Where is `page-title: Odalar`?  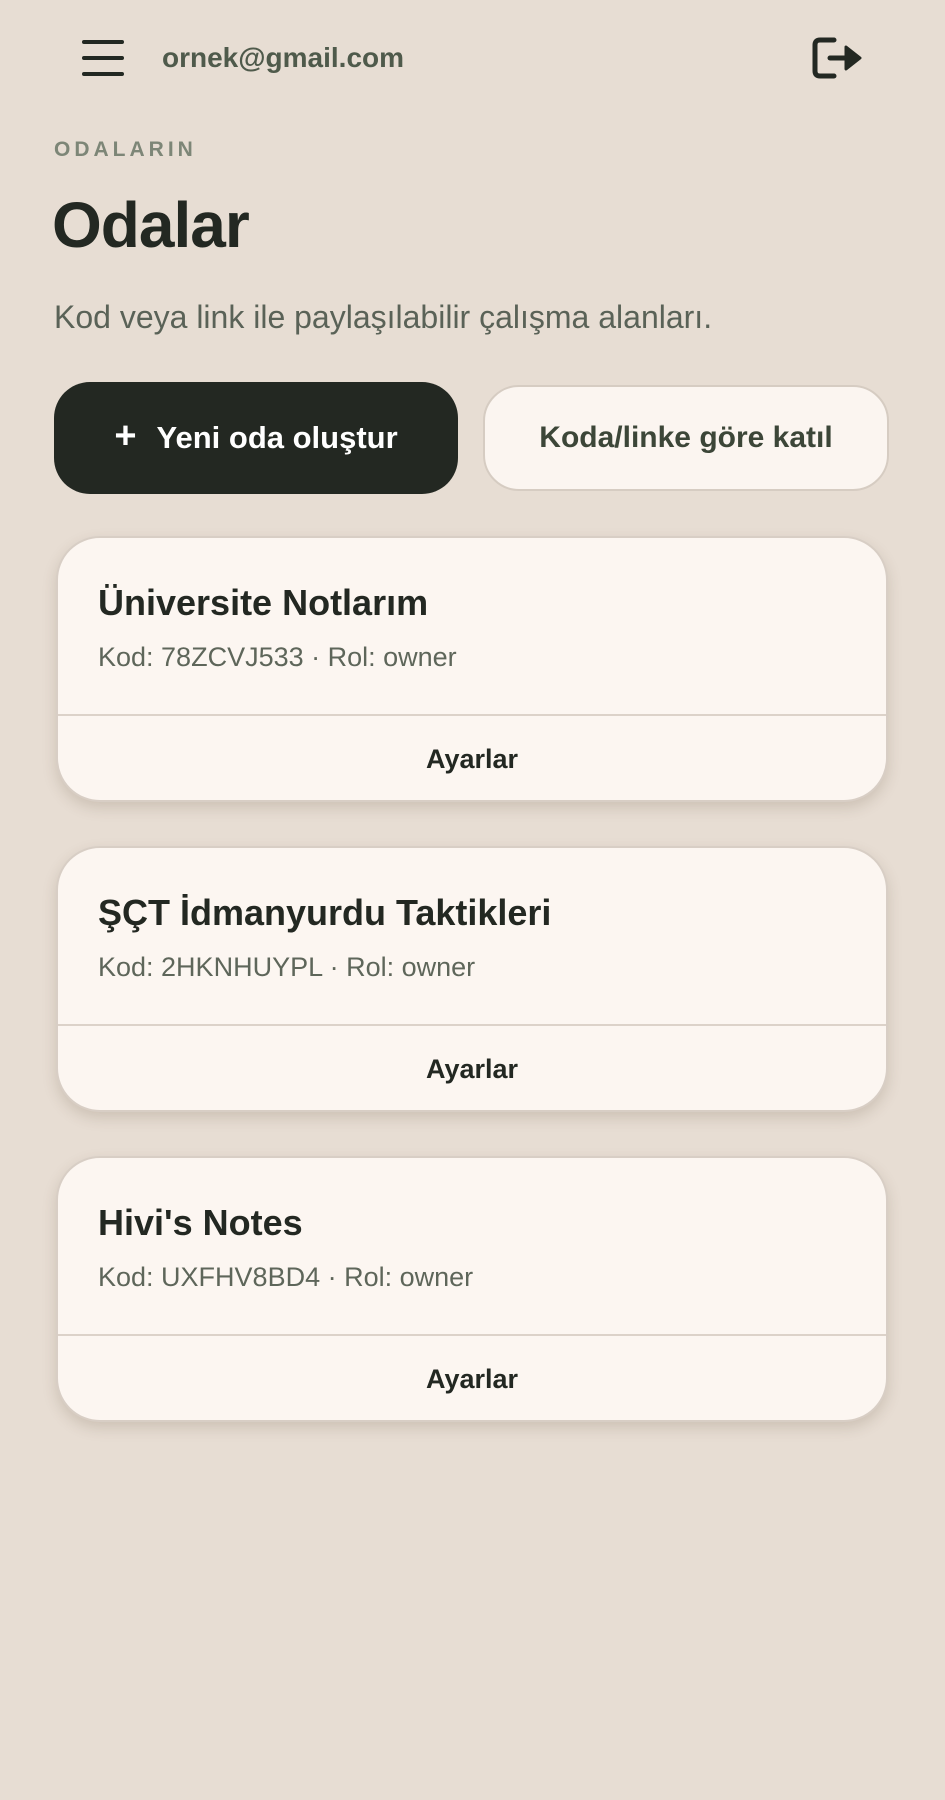
page-title: Odalar is located at coordinates (151, 225).